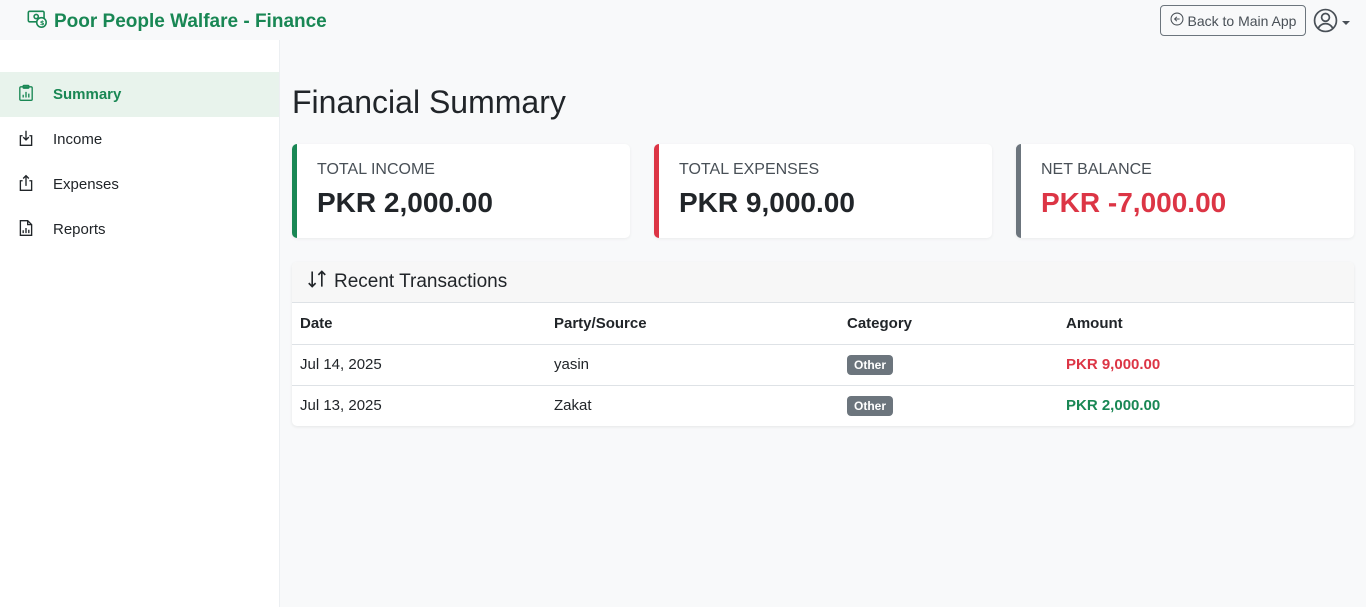  Describe the element at coordinates (823, 282) in the screenshot. I see `panel-header: Recent Transactions` at that location.